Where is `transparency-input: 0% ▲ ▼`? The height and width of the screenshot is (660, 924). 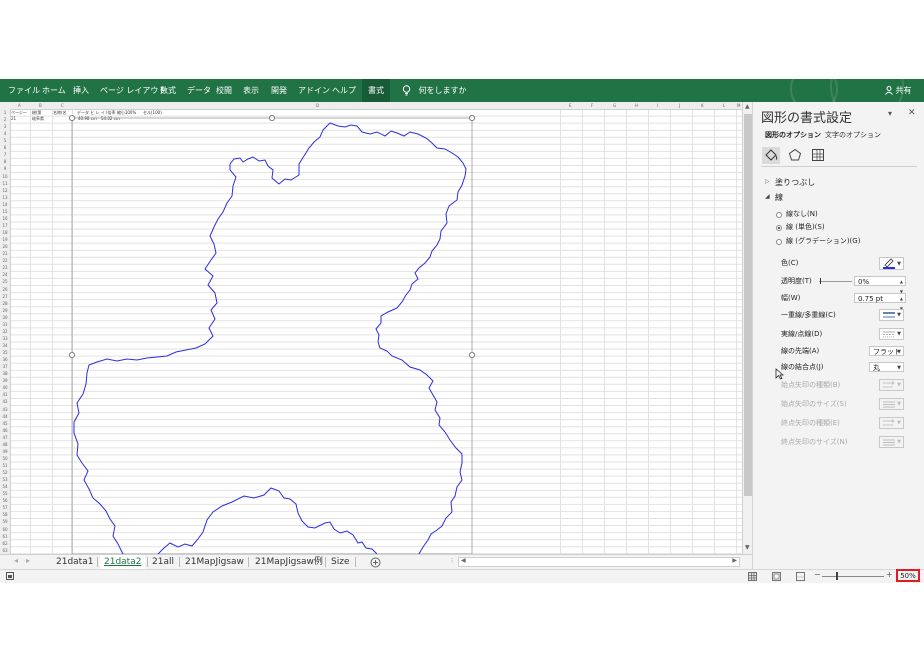 transparency-input: 0% ▲ ▼ is located at coordinates (880, 285).